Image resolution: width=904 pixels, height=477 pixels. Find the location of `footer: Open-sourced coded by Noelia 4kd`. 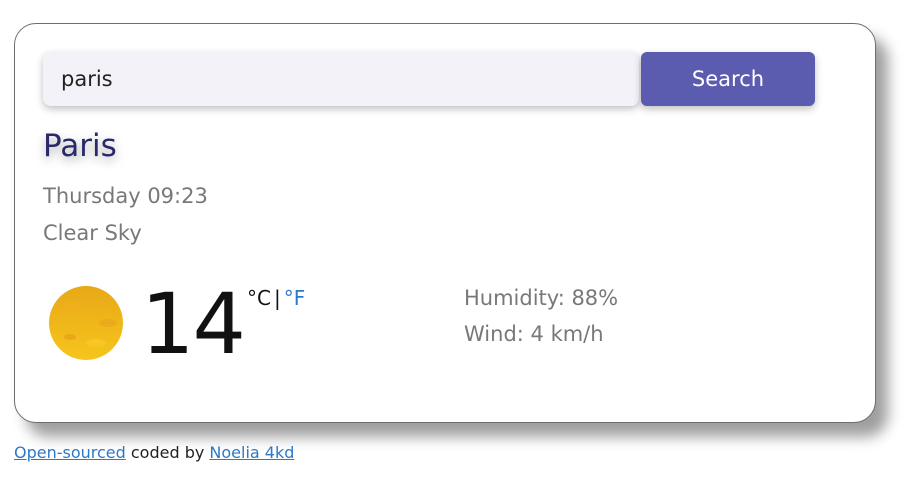

footer: Open-sourced coded by Noelia 4kd is located at coordinates (154, 453).